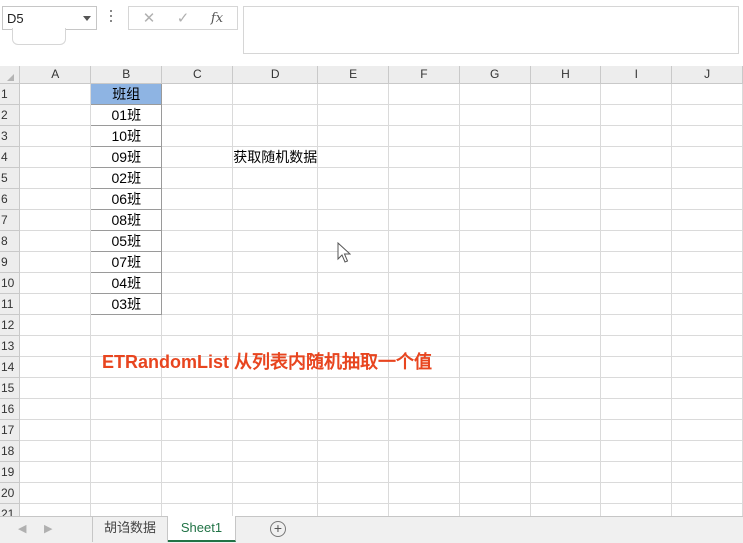 This screenshot has height=543, width=743. What do you see at coordinates (353, 283) in the screenshot?
I see `cell-e10` at bounding box center [353, 283].